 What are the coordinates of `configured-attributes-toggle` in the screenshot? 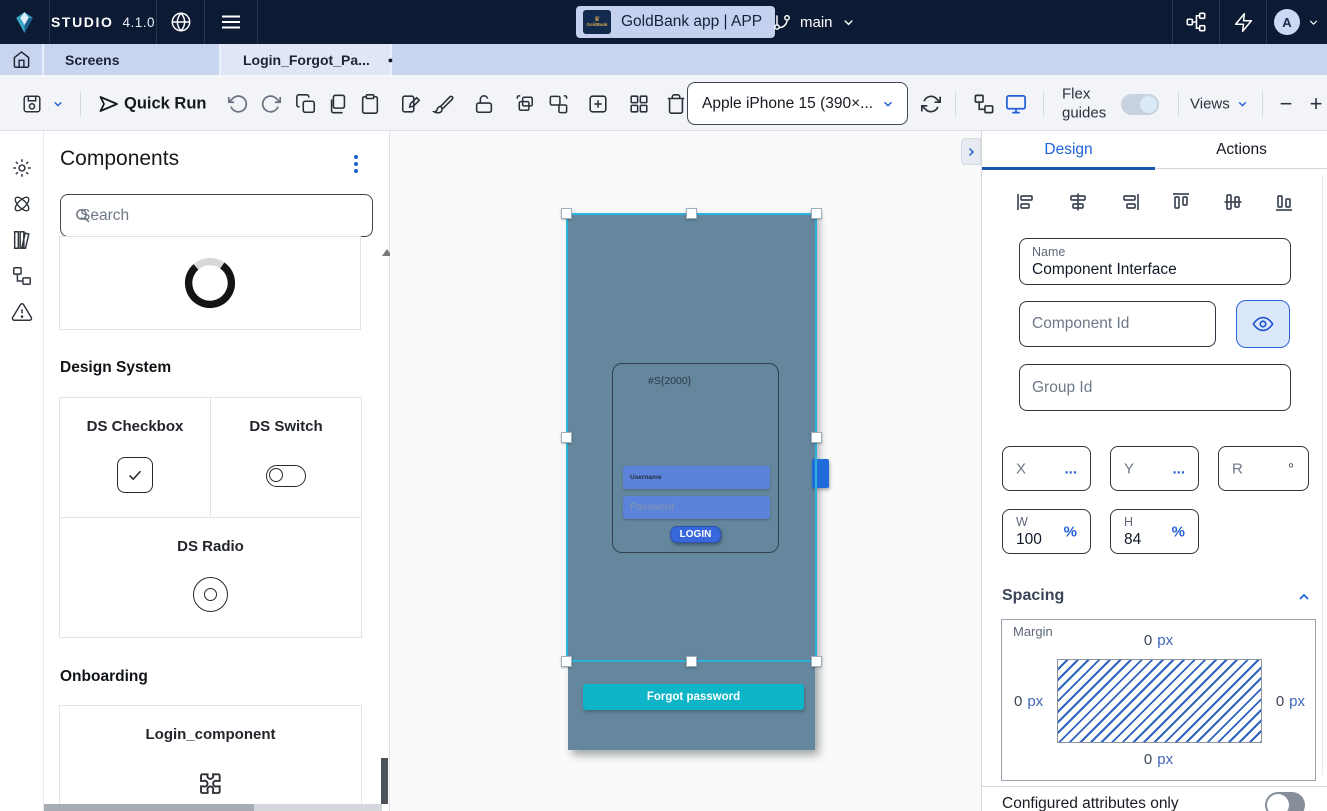 It's located at (1285, 801).